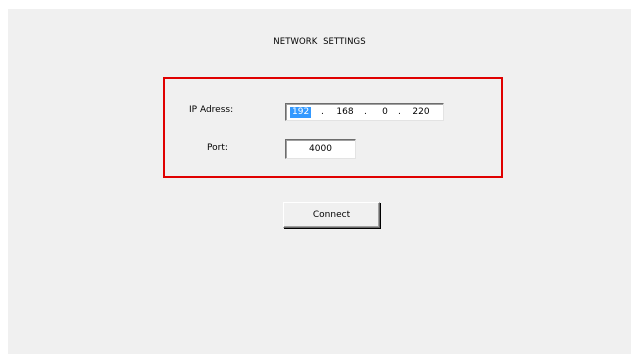  Describe the element at coordinates (331, 215) in the screenshot. I see `connect-button: Connect` at that location.